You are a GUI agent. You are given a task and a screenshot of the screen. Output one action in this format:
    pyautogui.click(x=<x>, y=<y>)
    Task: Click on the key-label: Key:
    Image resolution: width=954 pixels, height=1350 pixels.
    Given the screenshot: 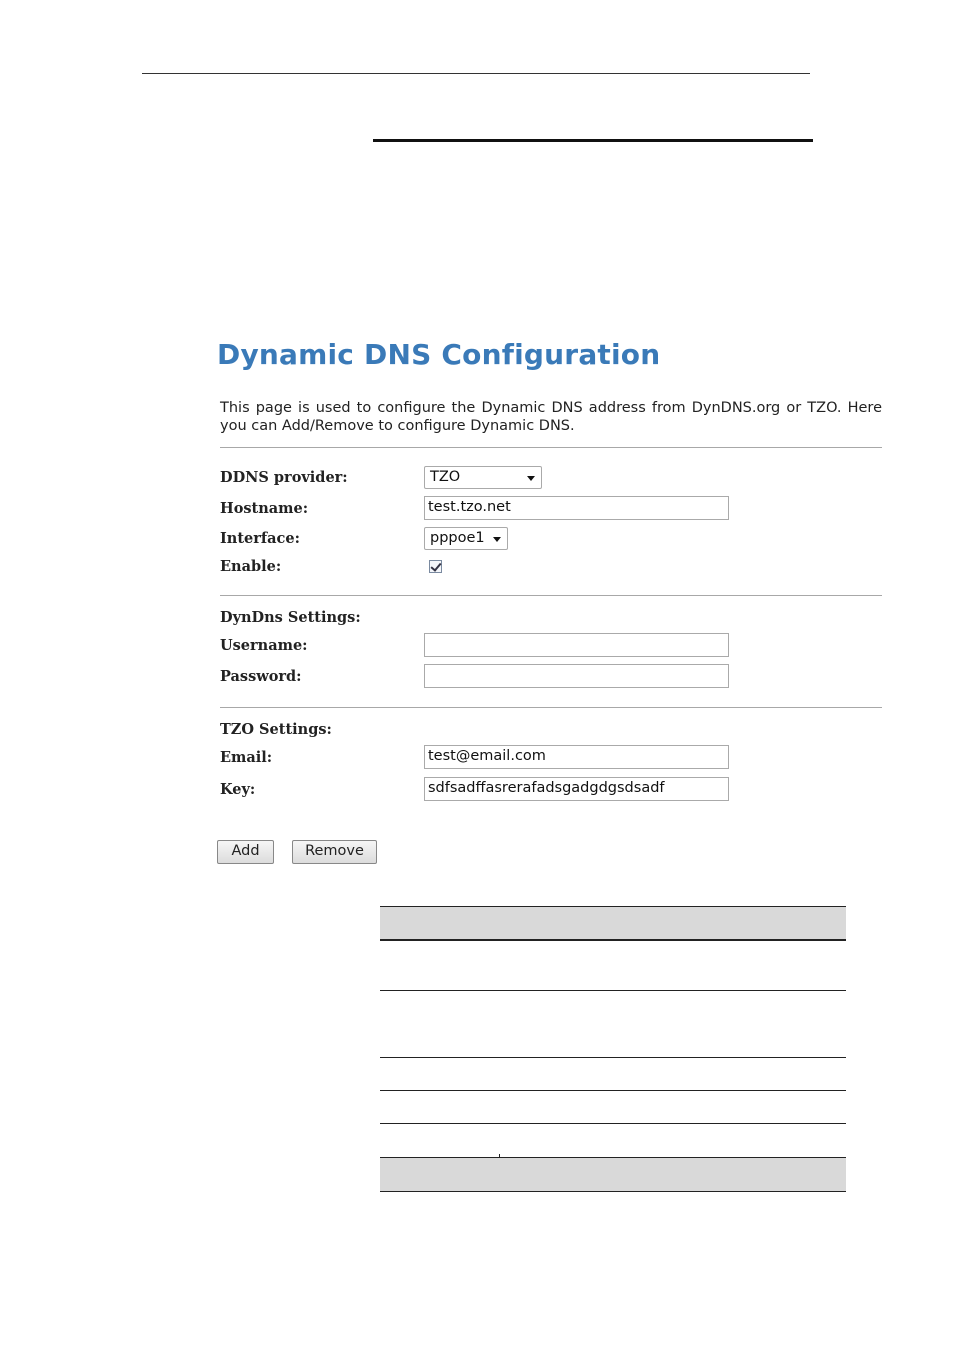 What is the action you would take?
    pyautogui.click(x=238, y=789)
    